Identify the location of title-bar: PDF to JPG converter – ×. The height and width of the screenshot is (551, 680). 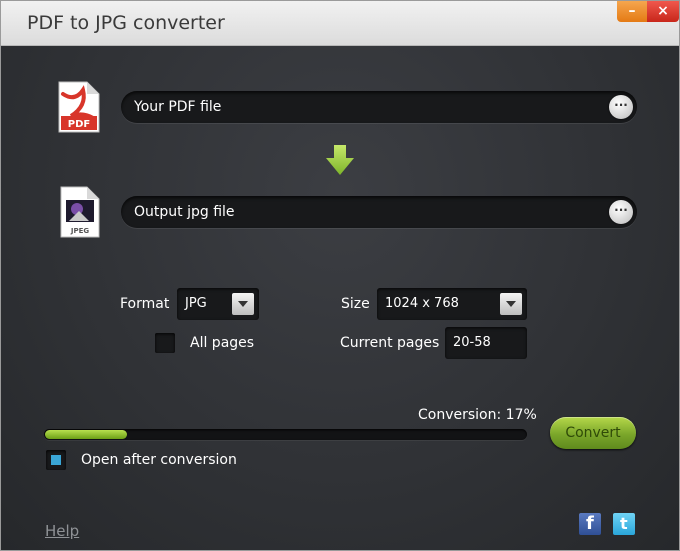
(340, 23).